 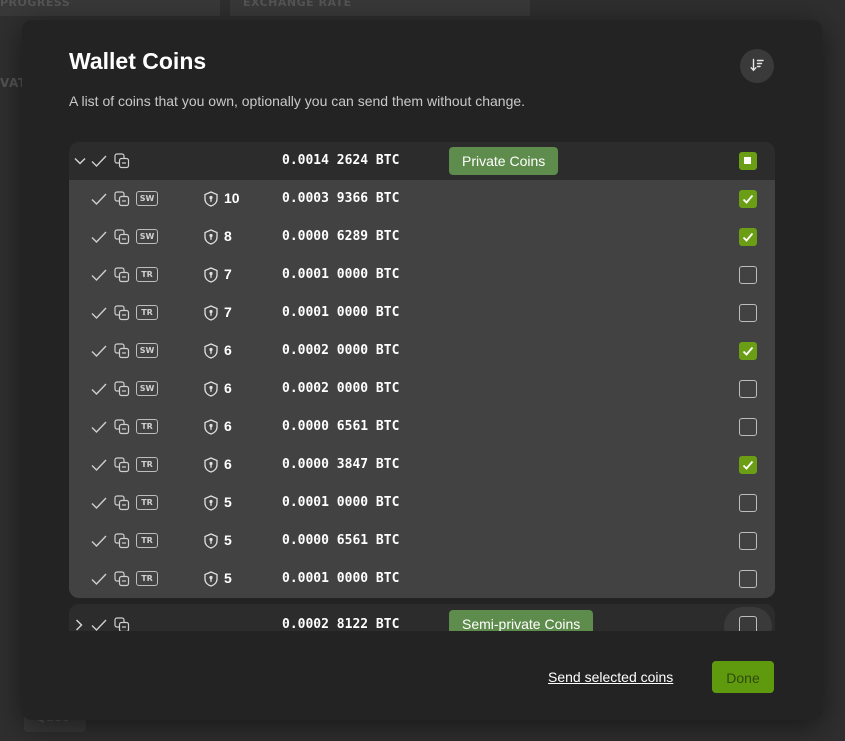 I want to click on group-private-coins: 0.0014 2624 BTC Private Coins, so click(x=422, y=161).